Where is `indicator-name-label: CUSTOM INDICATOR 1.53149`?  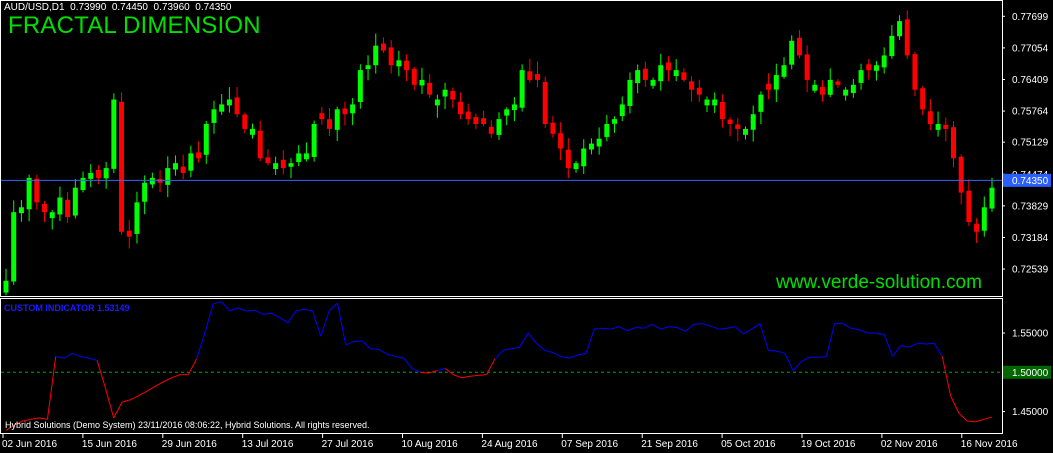 indicator-name-label: CUSTOM INDICATOR 1.53149 is located at coordinates (67, 308).